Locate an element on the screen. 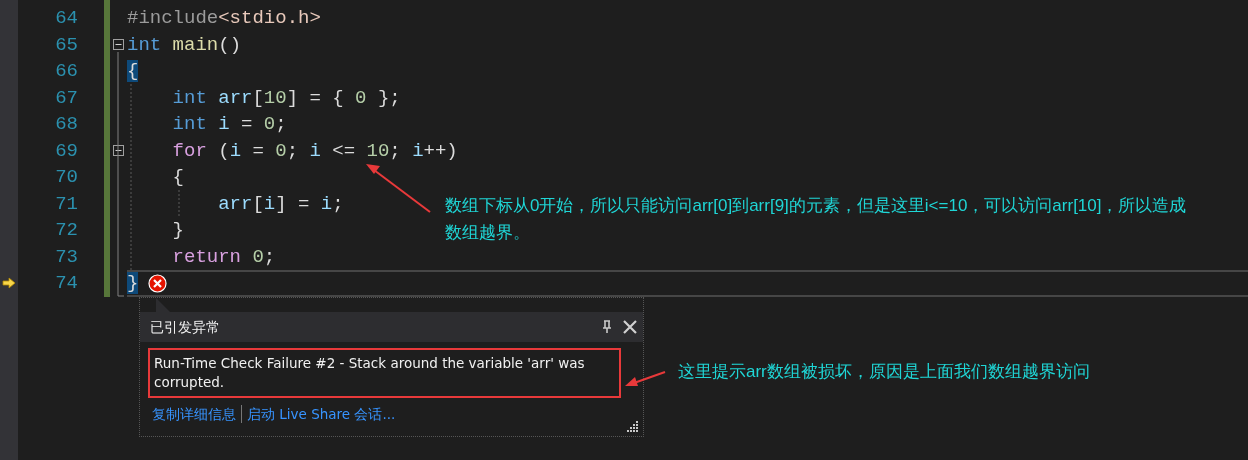 The image size is (1248, 460). line-number: 66 is located at coordinates (66, 71).